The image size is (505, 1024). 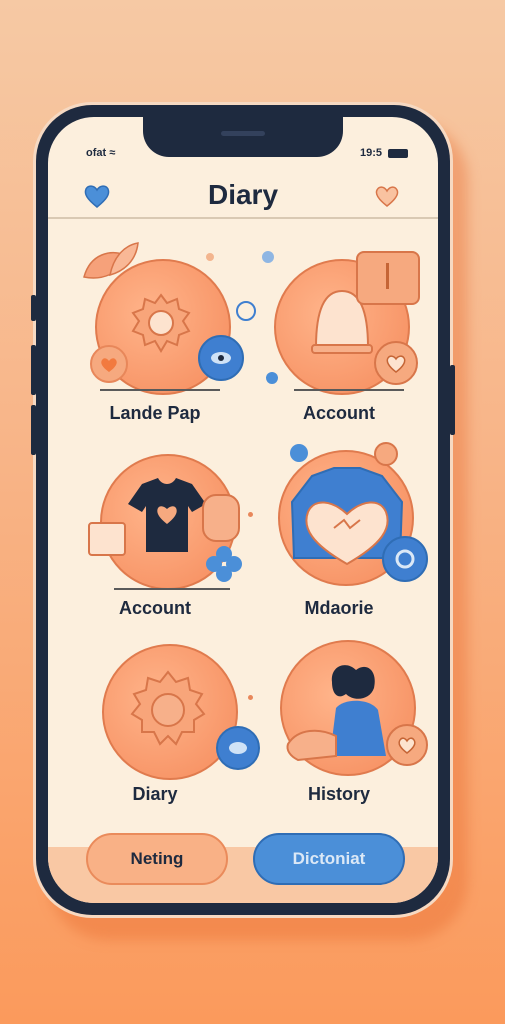 I want to click on heart-badge-icon, so click(x=109, y=364).